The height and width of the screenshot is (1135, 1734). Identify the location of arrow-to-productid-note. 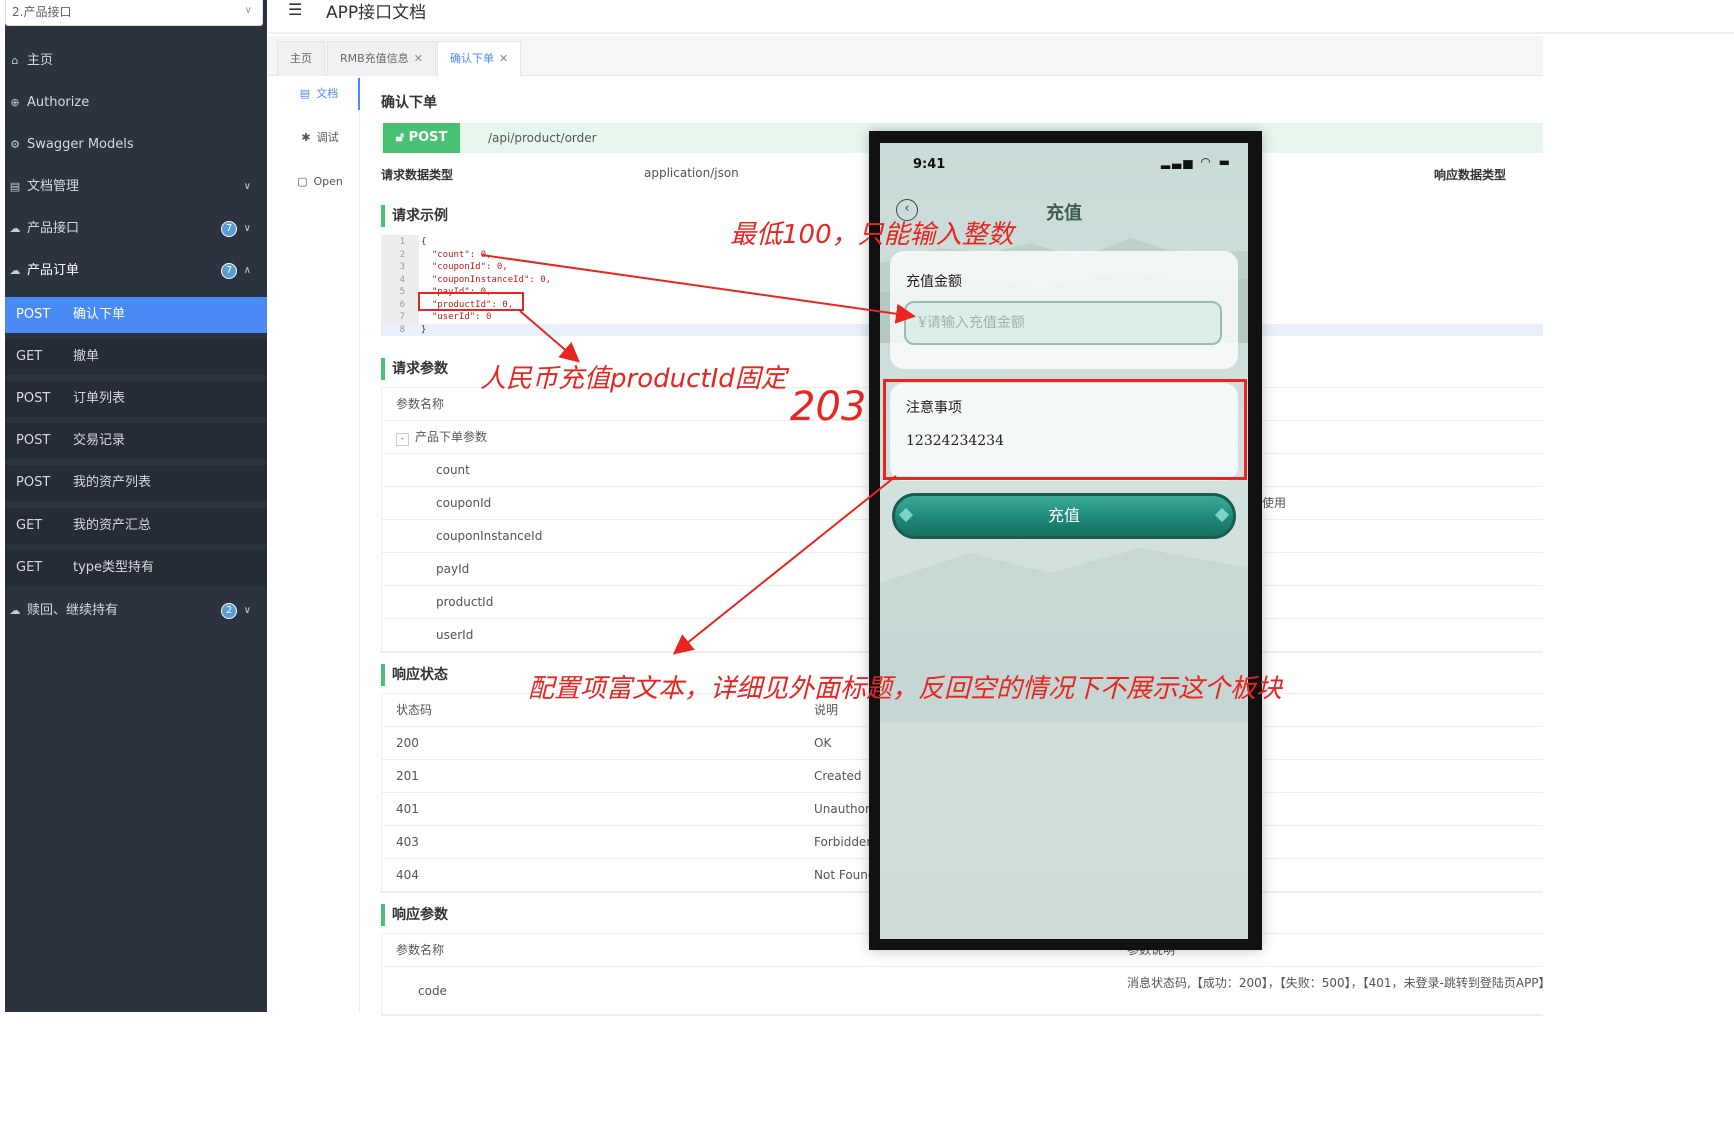
(550, 336).